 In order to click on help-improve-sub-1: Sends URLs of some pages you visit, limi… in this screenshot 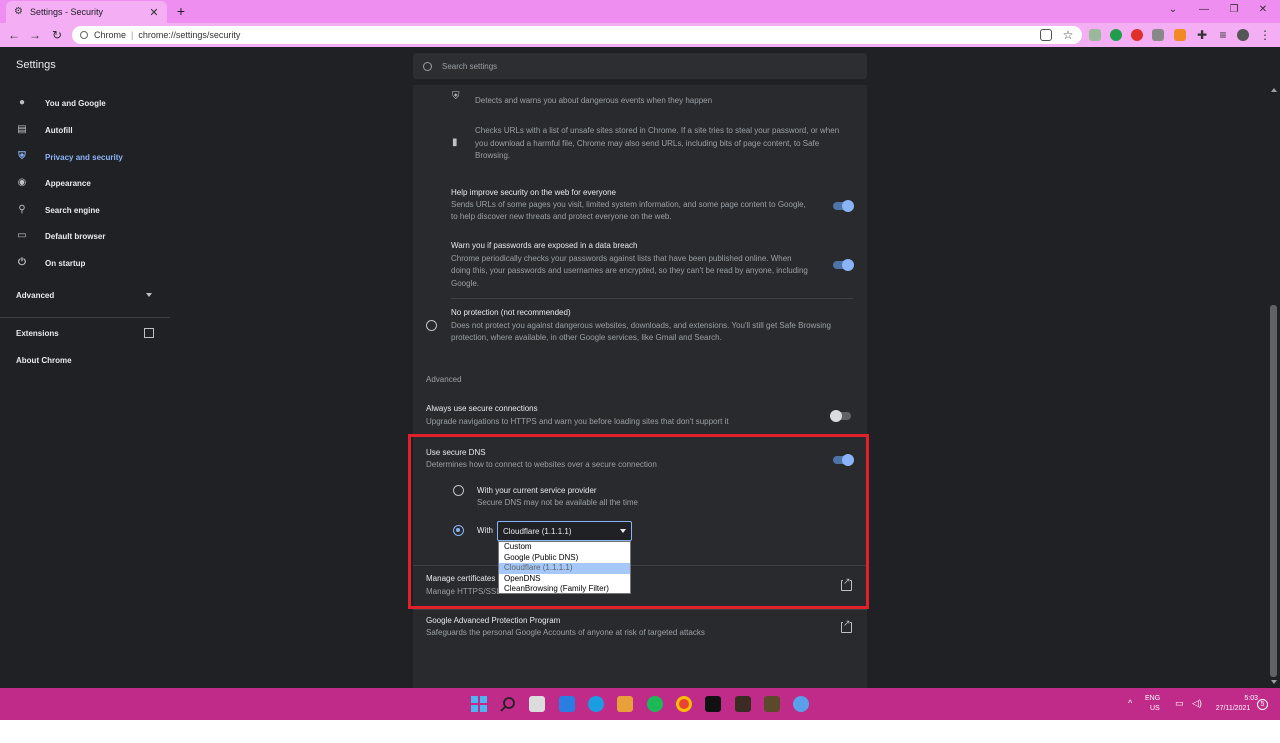, I will do `click(628, 204)`.